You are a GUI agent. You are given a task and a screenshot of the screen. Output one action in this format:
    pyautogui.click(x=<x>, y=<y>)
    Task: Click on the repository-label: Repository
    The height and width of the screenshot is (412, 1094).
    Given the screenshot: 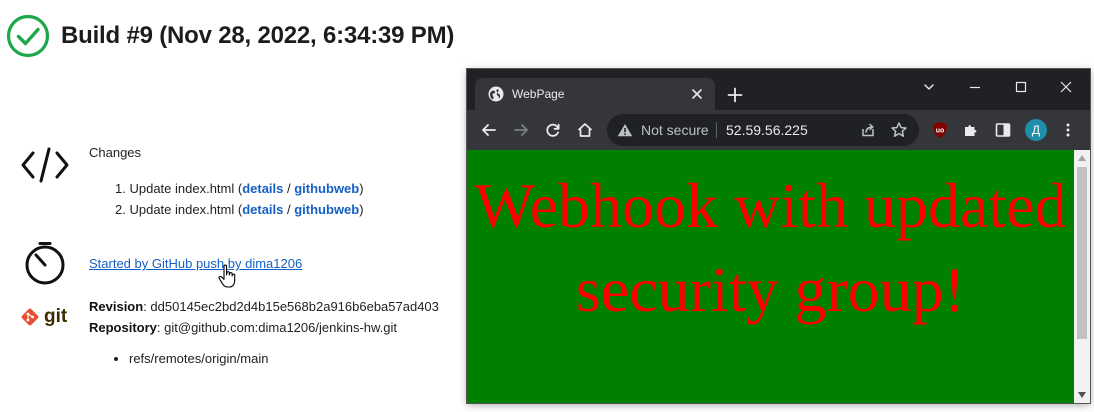 What is the action you would take?
    pyautogui.click(x=123, y=327)
    